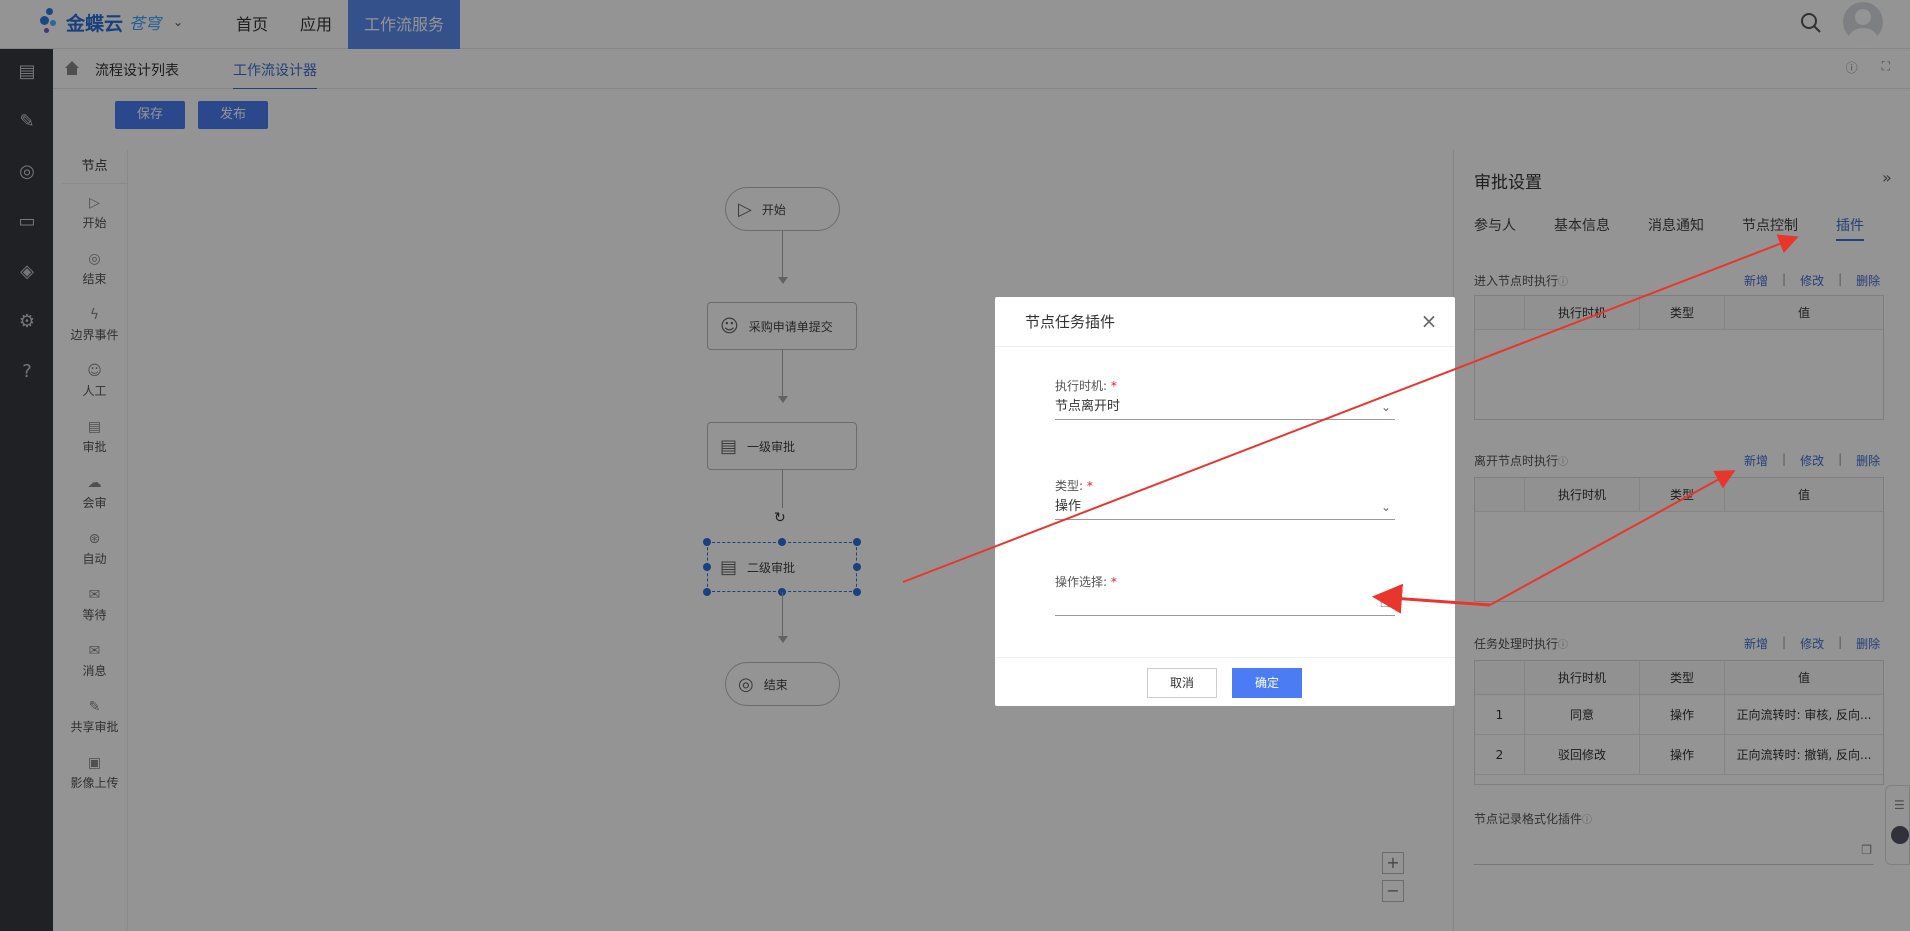  Describe the element at coordinates (1225, 385) in the screenshot. I see `field-label: 执行时机: *` at that location.